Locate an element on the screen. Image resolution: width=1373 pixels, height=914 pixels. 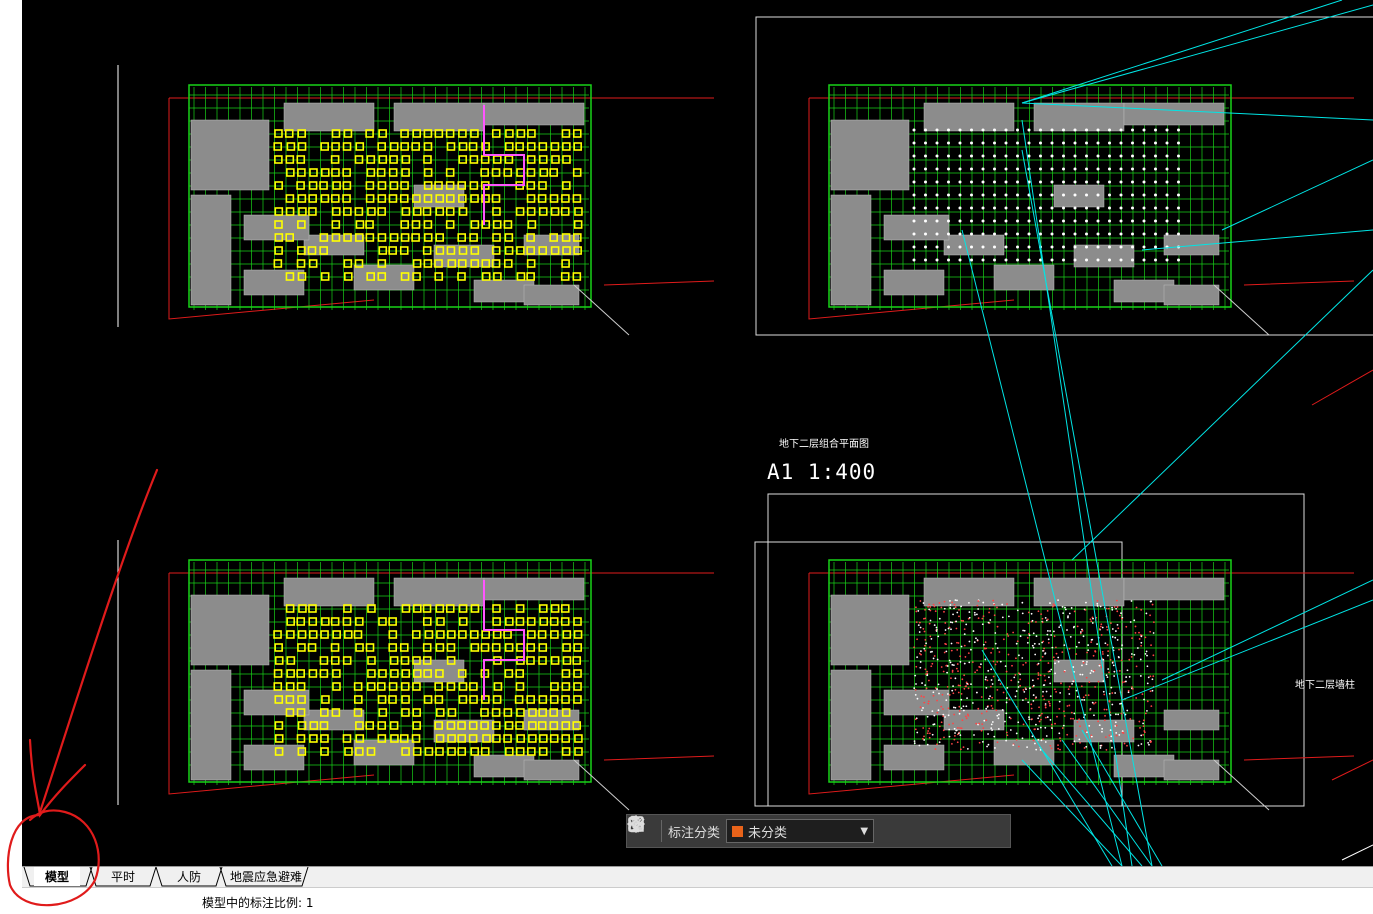
floor-plan-bottom-right is located at coordinates (1081, 685).